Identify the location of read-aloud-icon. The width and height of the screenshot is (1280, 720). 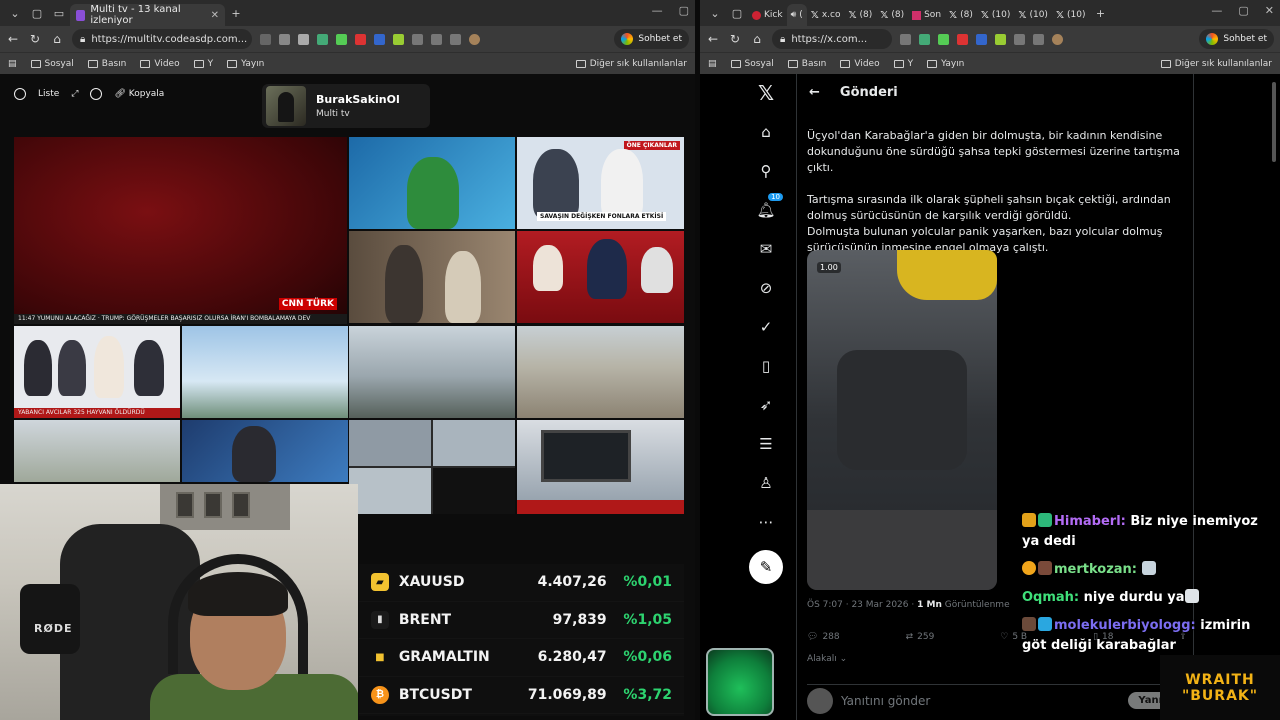
(284, 39).